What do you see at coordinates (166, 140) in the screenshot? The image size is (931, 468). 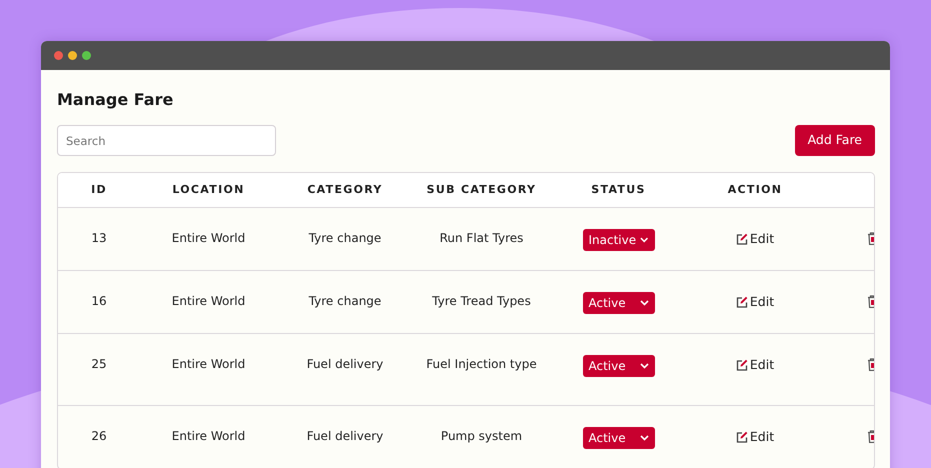 I see `search-field: Search` at bounding box center [166, 140].